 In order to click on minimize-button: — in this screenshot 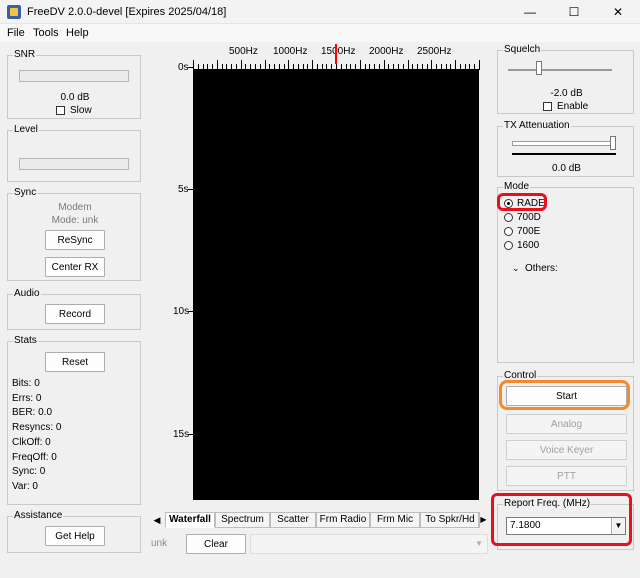, I will do `click(530, 12)`.